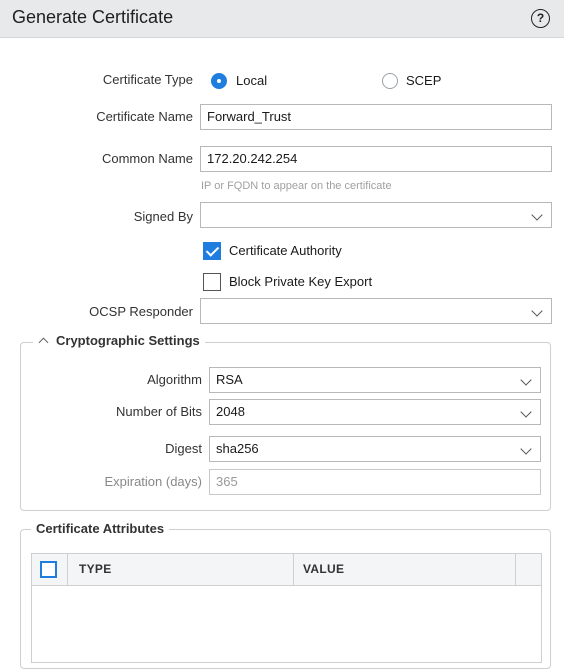 This screenshot has width=564, height=669. I want to click on digest-select: sha256, so click(375, 449).